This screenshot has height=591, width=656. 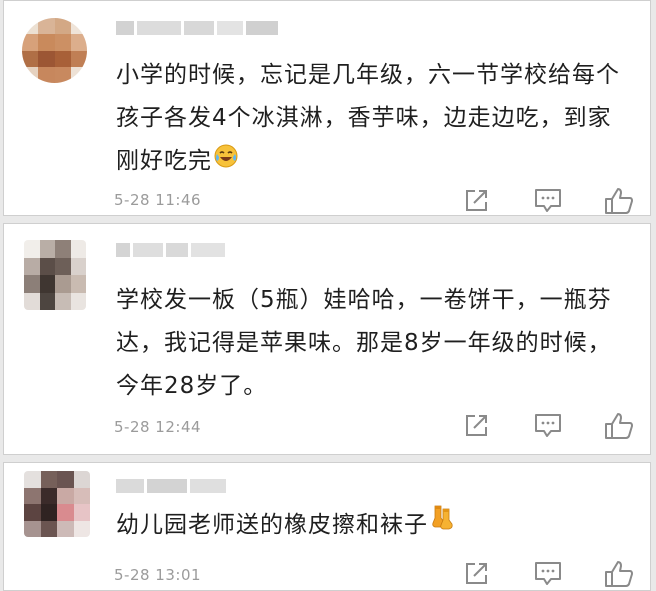 I want to click on socks-emoji, so click(x=443, y=525).